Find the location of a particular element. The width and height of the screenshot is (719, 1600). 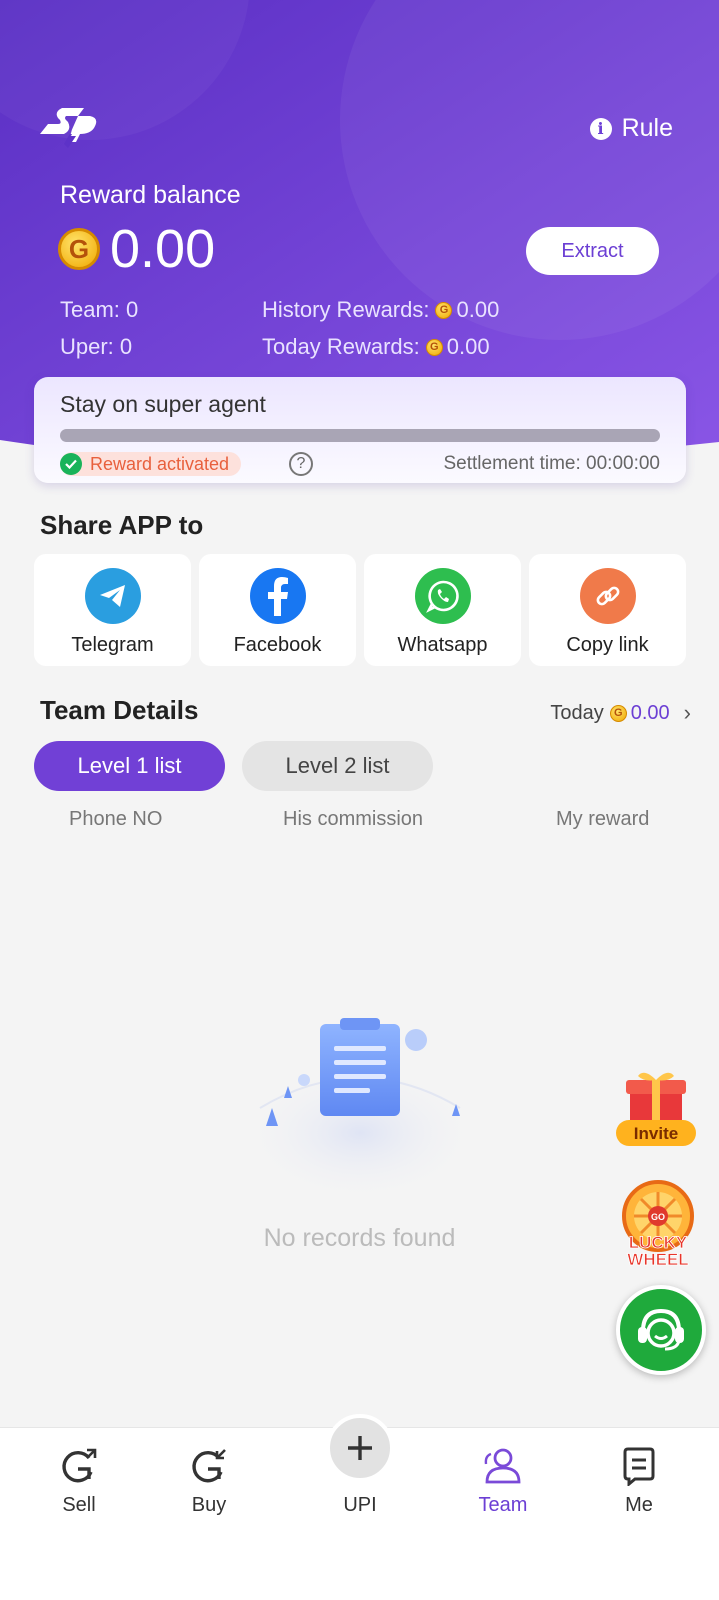

telegram-icon is located at coordinates (112, 596).